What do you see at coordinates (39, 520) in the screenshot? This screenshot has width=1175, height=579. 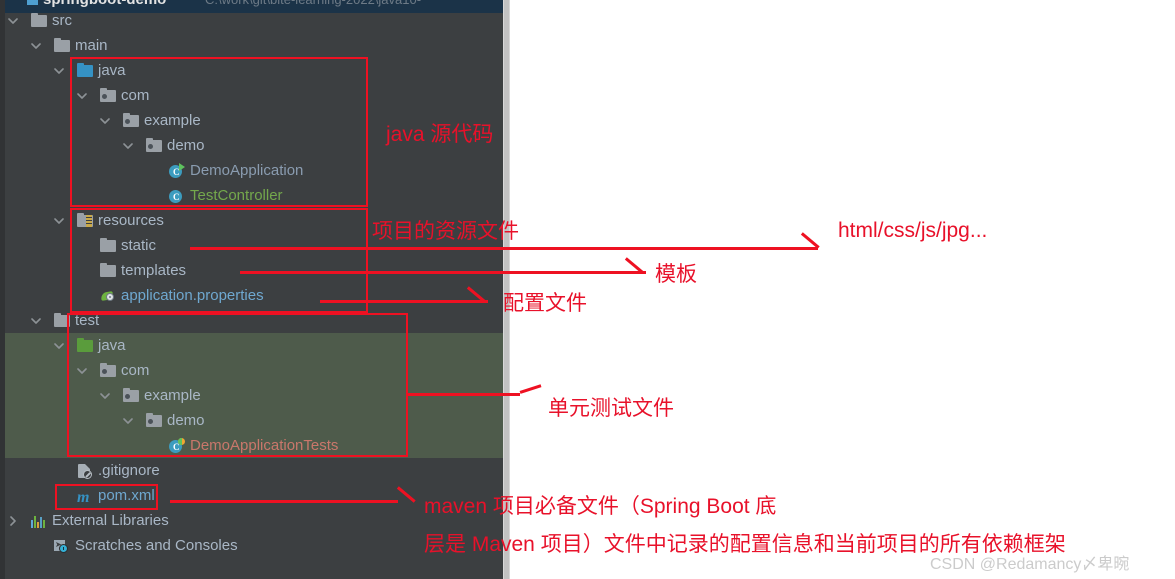 I see `libraries-icon` at bounding box center [39, 520].